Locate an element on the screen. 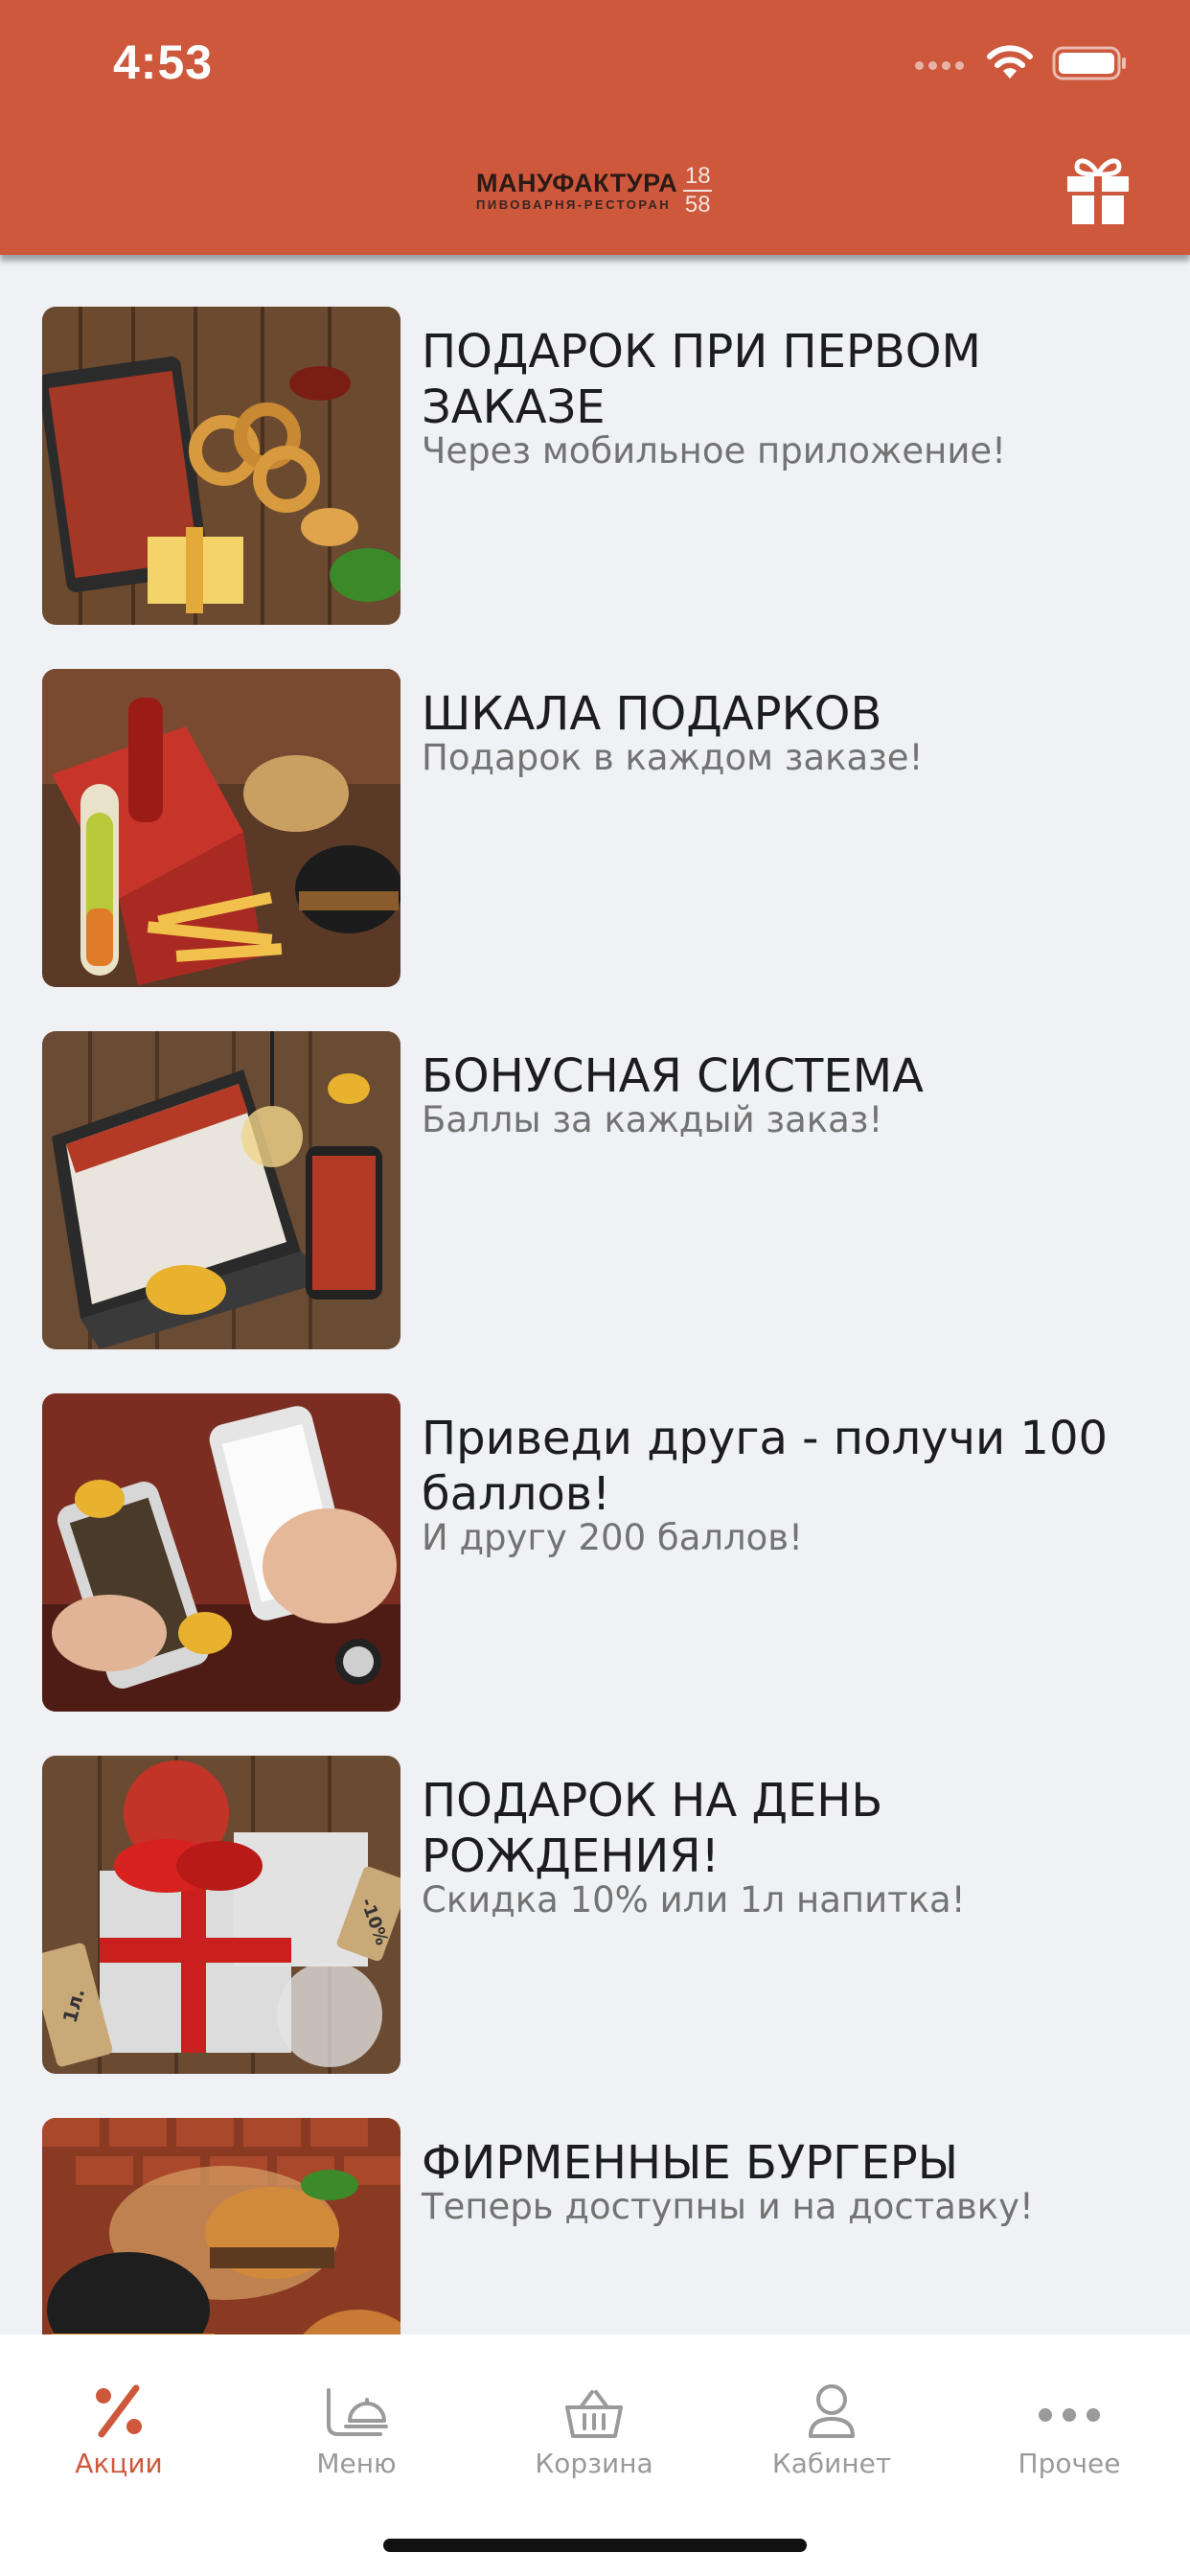 The height and width of the screenshot is (2576, 1190). promo-image: -10% 1л. is located at coordinates (221, 1915).